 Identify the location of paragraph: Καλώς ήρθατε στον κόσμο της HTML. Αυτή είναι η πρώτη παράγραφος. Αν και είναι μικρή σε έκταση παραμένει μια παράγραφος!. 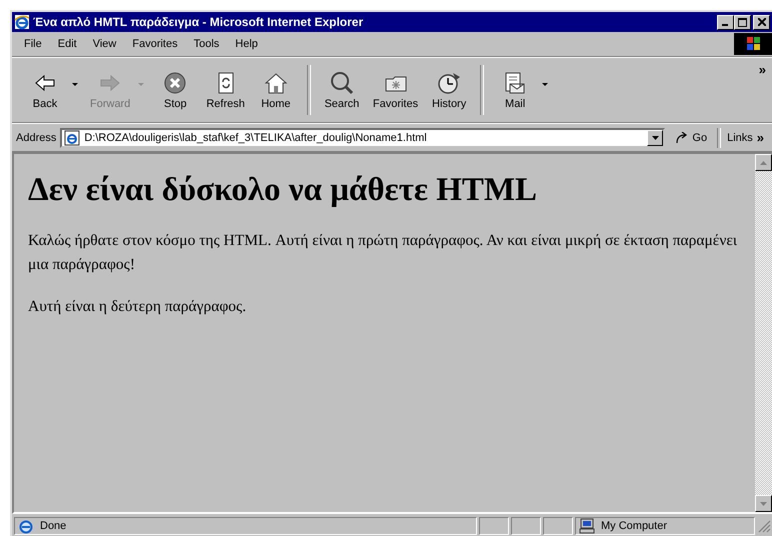
(383, 253).